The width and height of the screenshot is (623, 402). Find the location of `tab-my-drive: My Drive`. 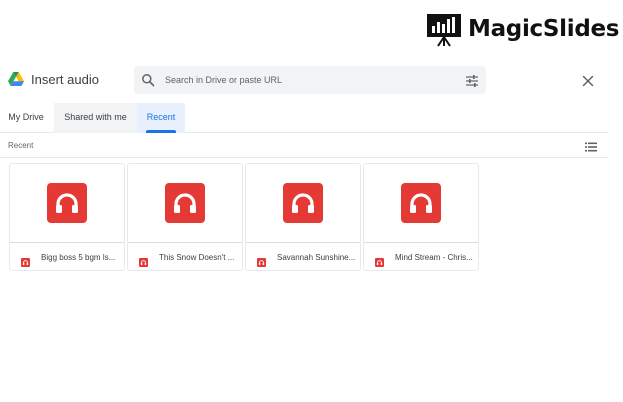

tab-my-drive: My Drive is located at coordinates (26, 118).